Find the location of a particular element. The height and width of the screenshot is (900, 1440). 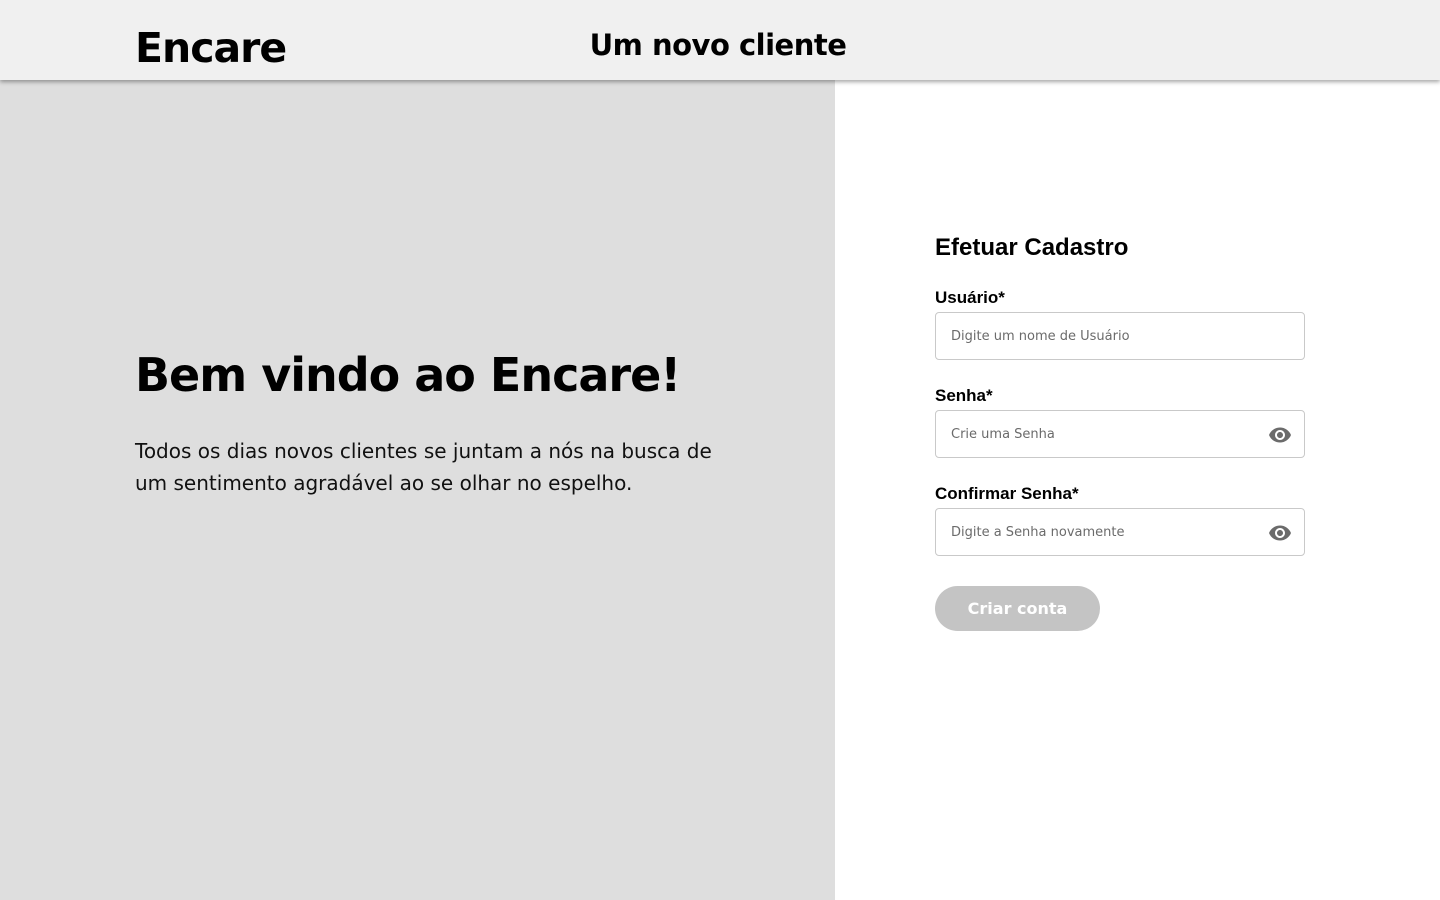

username-field: Usuário* is located at coordinates (1120, 324).